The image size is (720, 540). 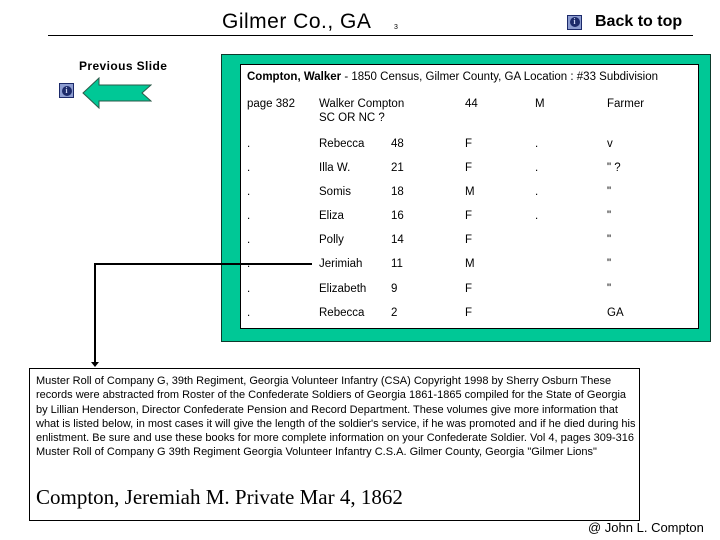 I want to click on cell-name: Illa W., so click(x=335, y=168).